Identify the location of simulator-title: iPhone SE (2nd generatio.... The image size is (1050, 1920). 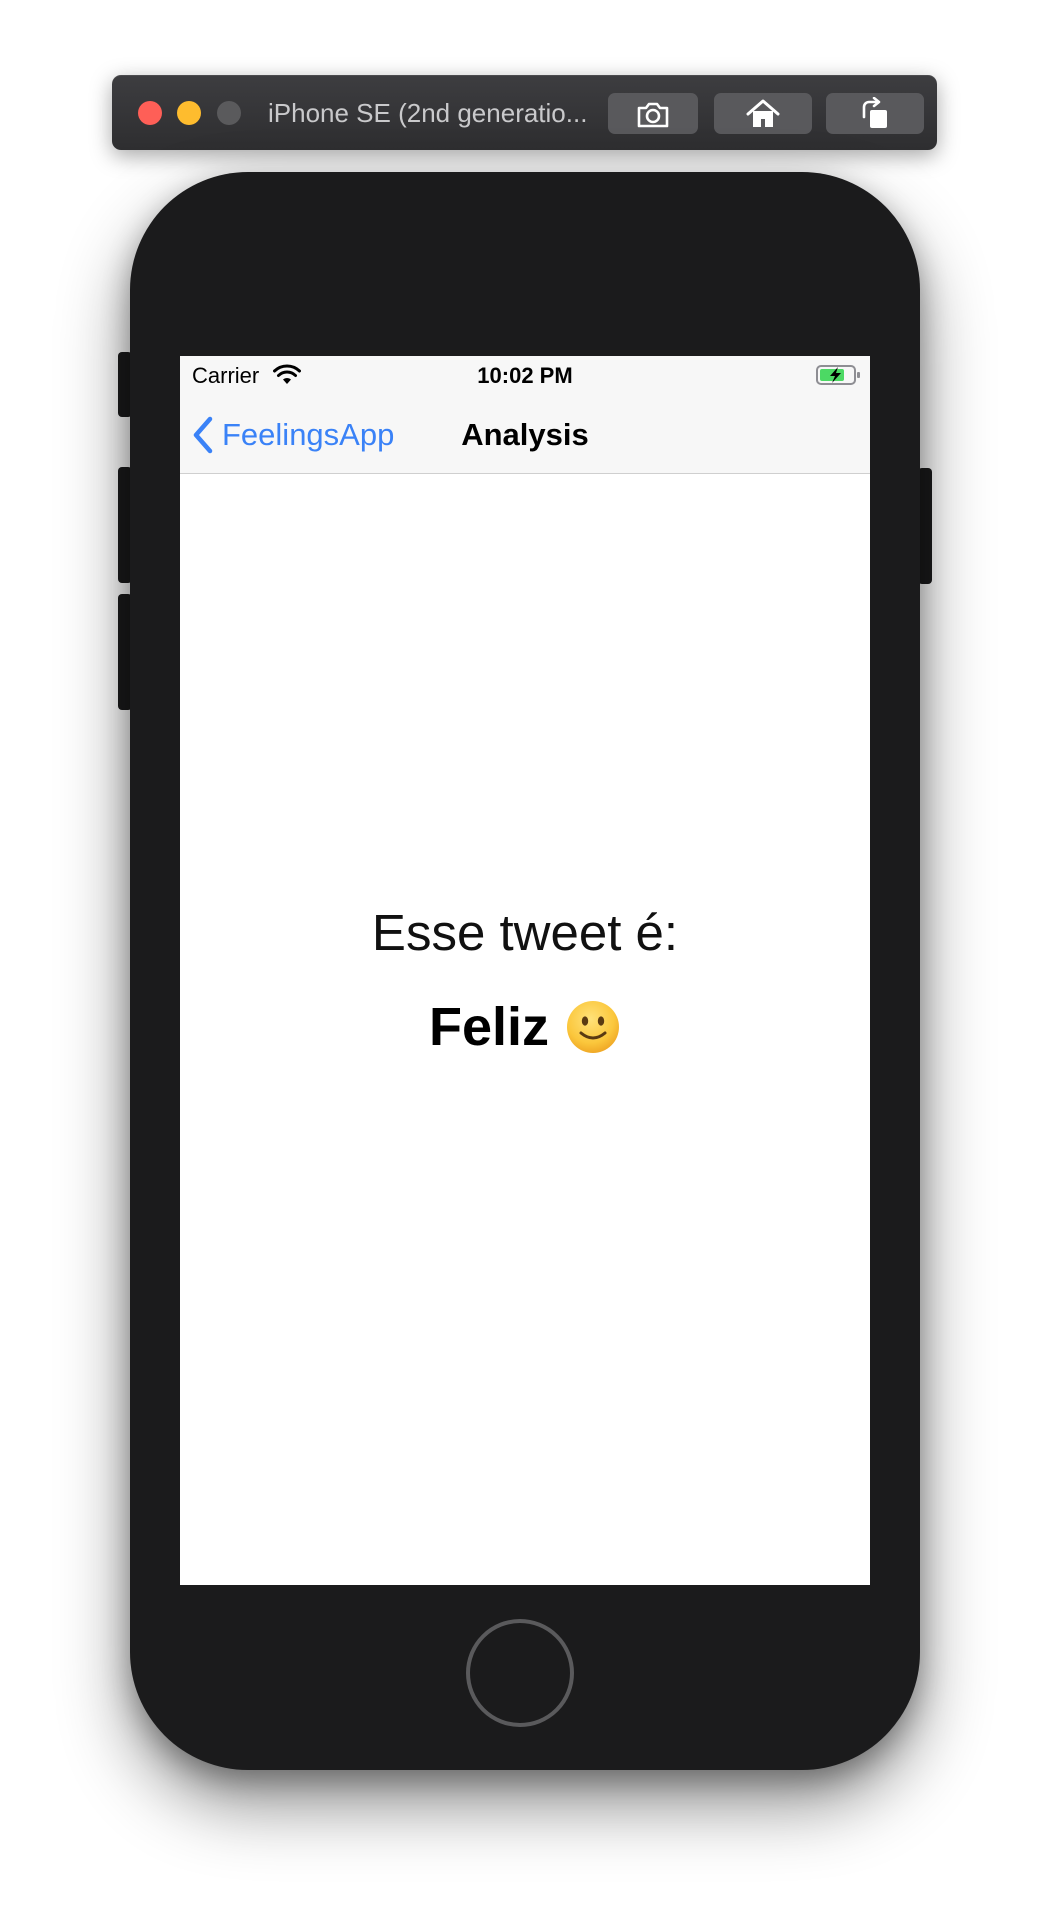
(428, 113).